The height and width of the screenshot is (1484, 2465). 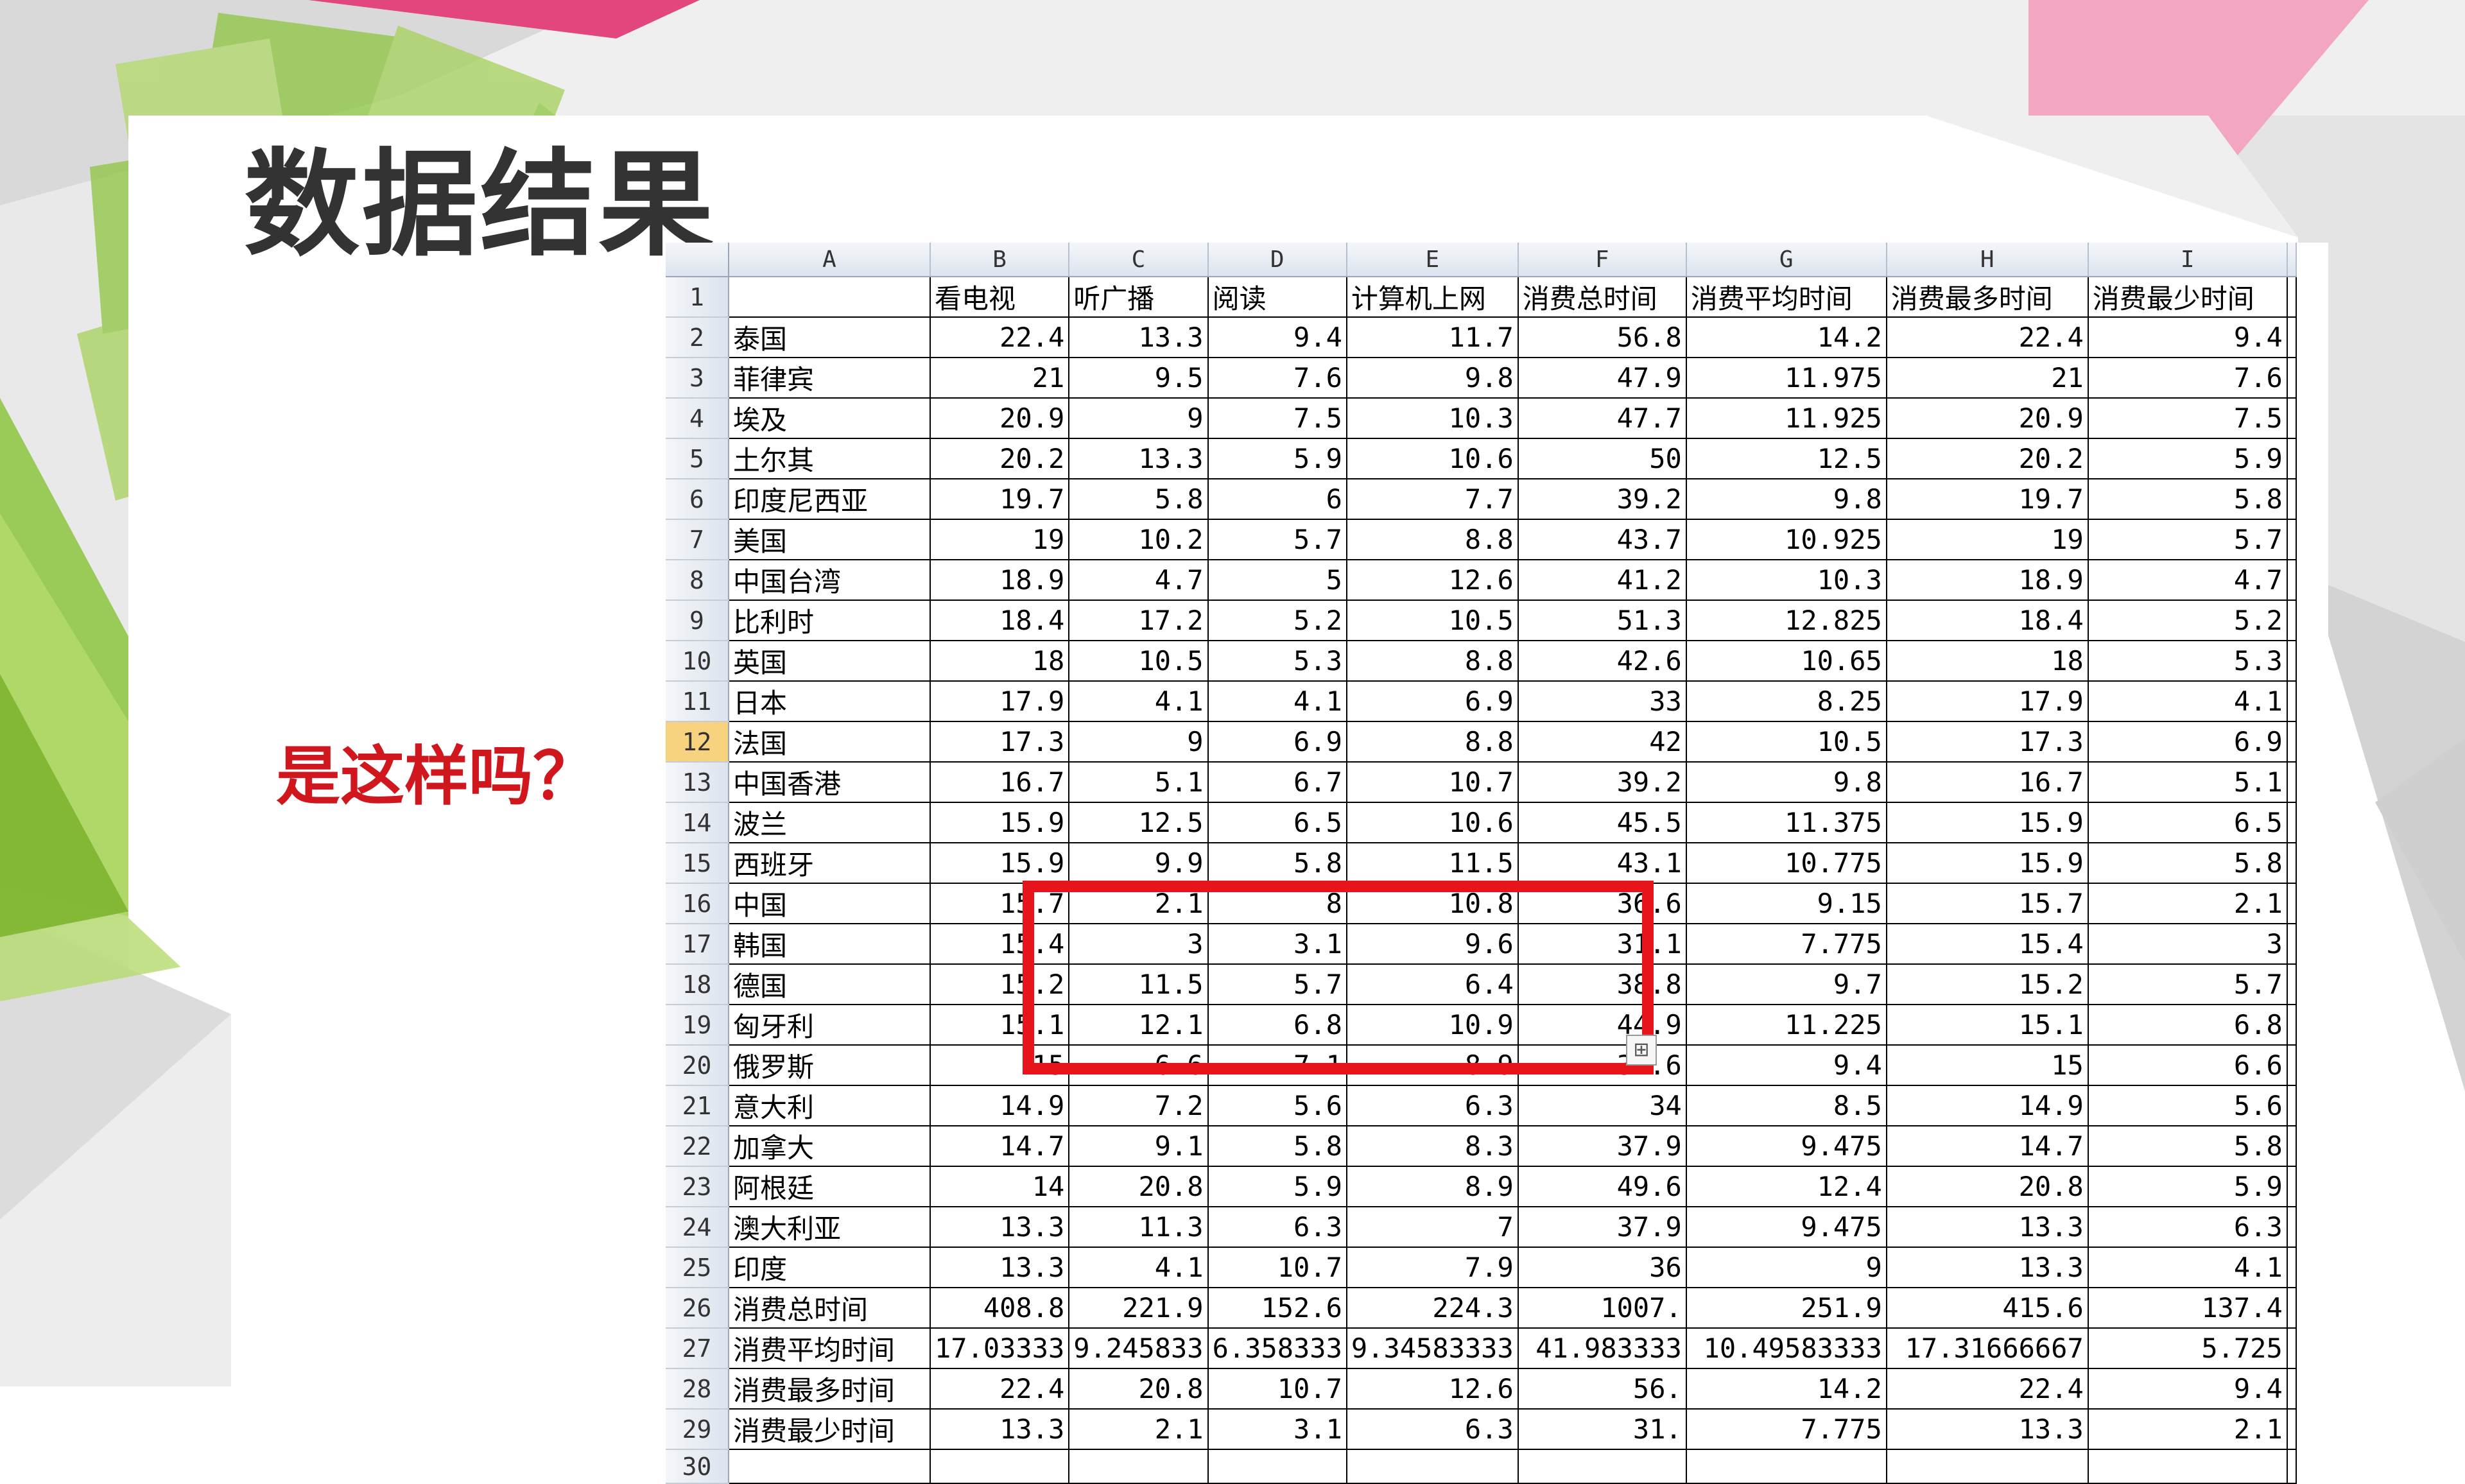 What do you see at coordinates (1139, 297) in the screenshot?
I see `table-cell: 听广播` at bounding box center [1139, 297].